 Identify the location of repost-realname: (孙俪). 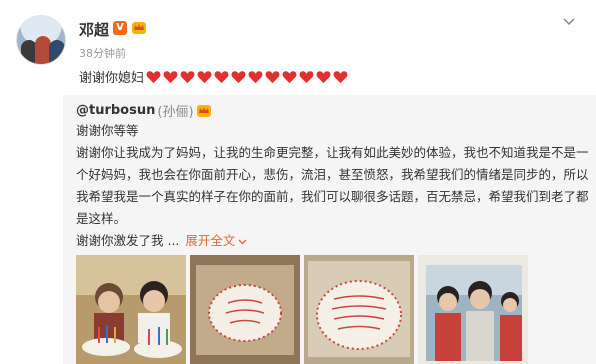
(175, 112).